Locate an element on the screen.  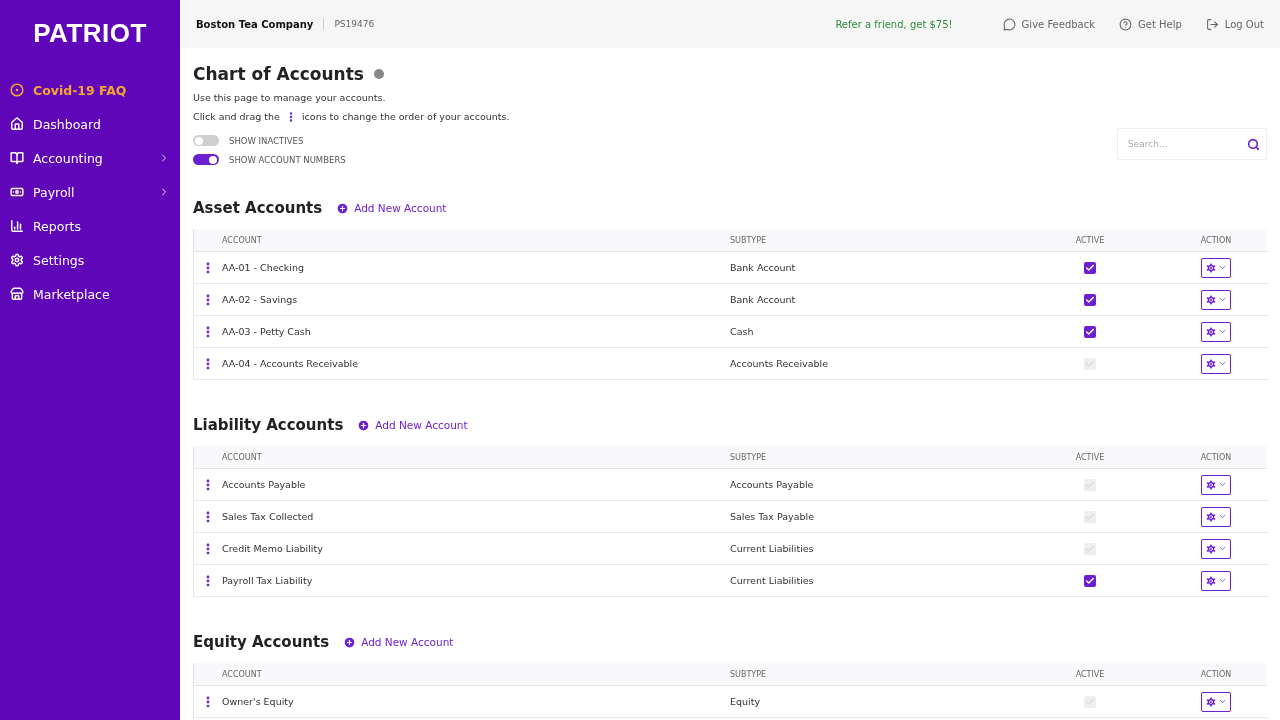
logout-icon is located at coordinates (1212, 24).